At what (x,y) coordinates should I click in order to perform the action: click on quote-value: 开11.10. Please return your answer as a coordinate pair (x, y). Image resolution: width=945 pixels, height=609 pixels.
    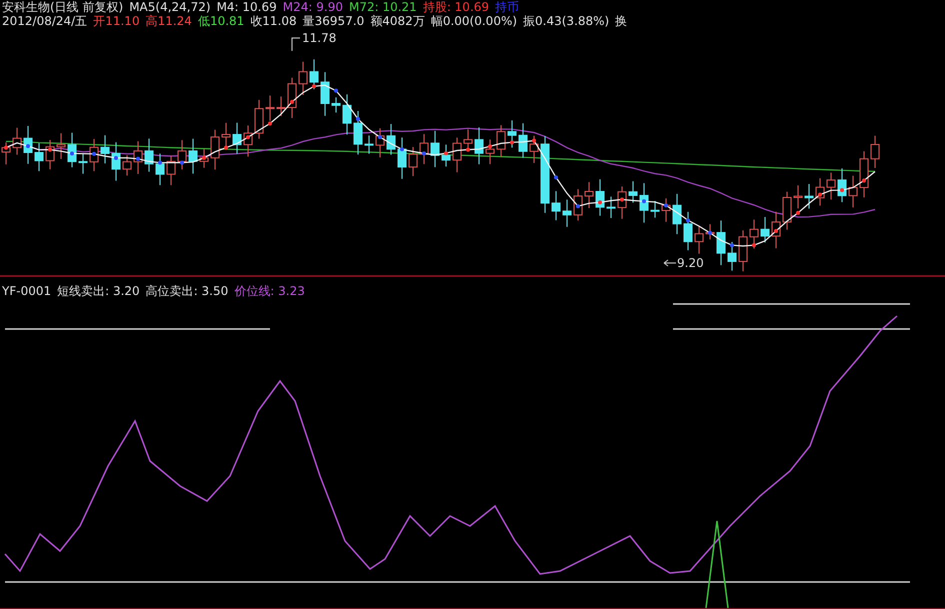
    Looking at the image, I should click on (116, 21).